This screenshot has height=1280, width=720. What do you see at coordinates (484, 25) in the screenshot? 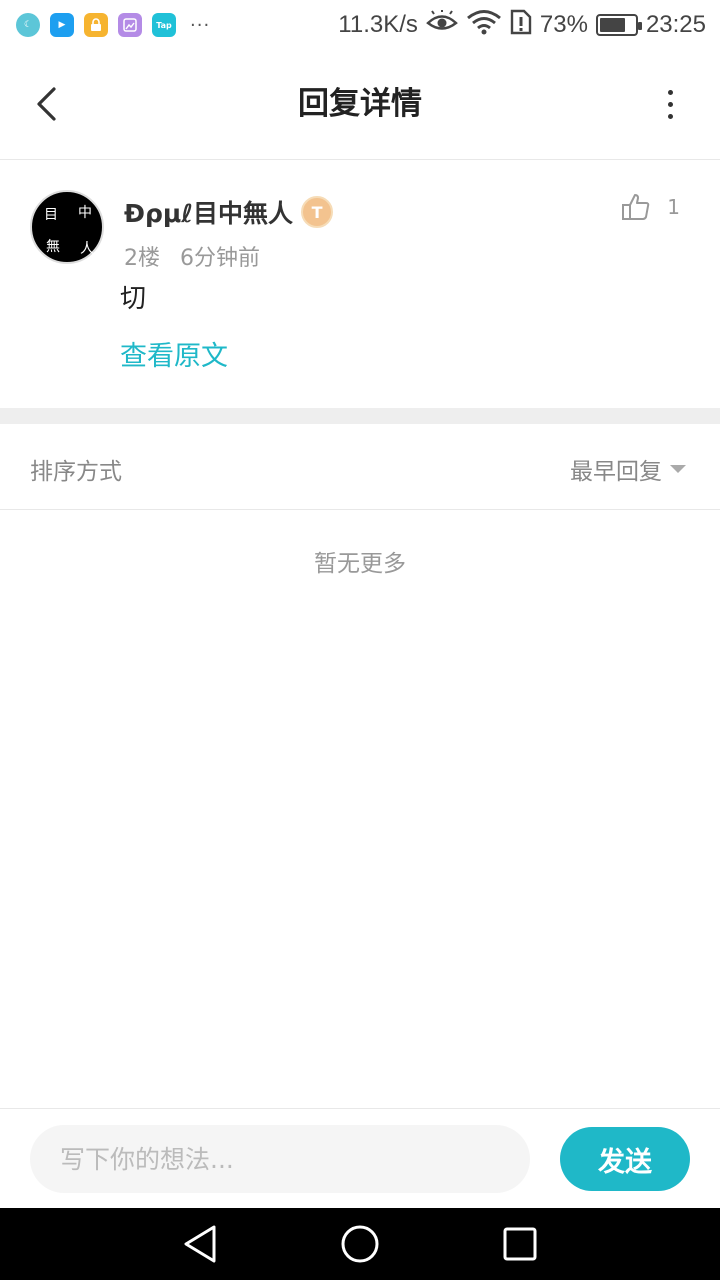
I see `wifi-icon` at bounding box center [484, 25].